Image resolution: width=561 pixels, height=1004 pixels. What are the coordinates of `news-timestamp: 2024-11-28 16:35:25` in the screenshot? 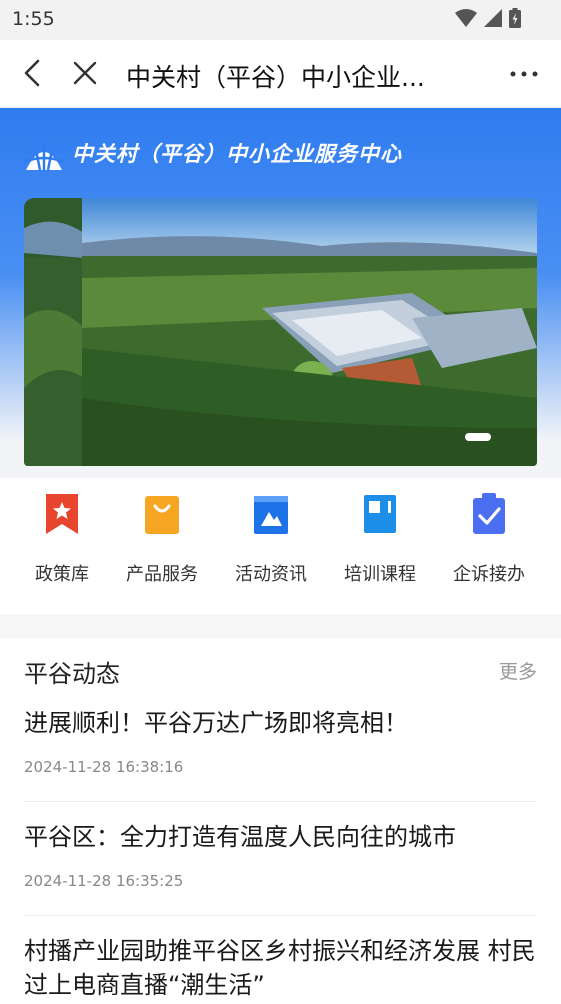 It's located at (104, 881).